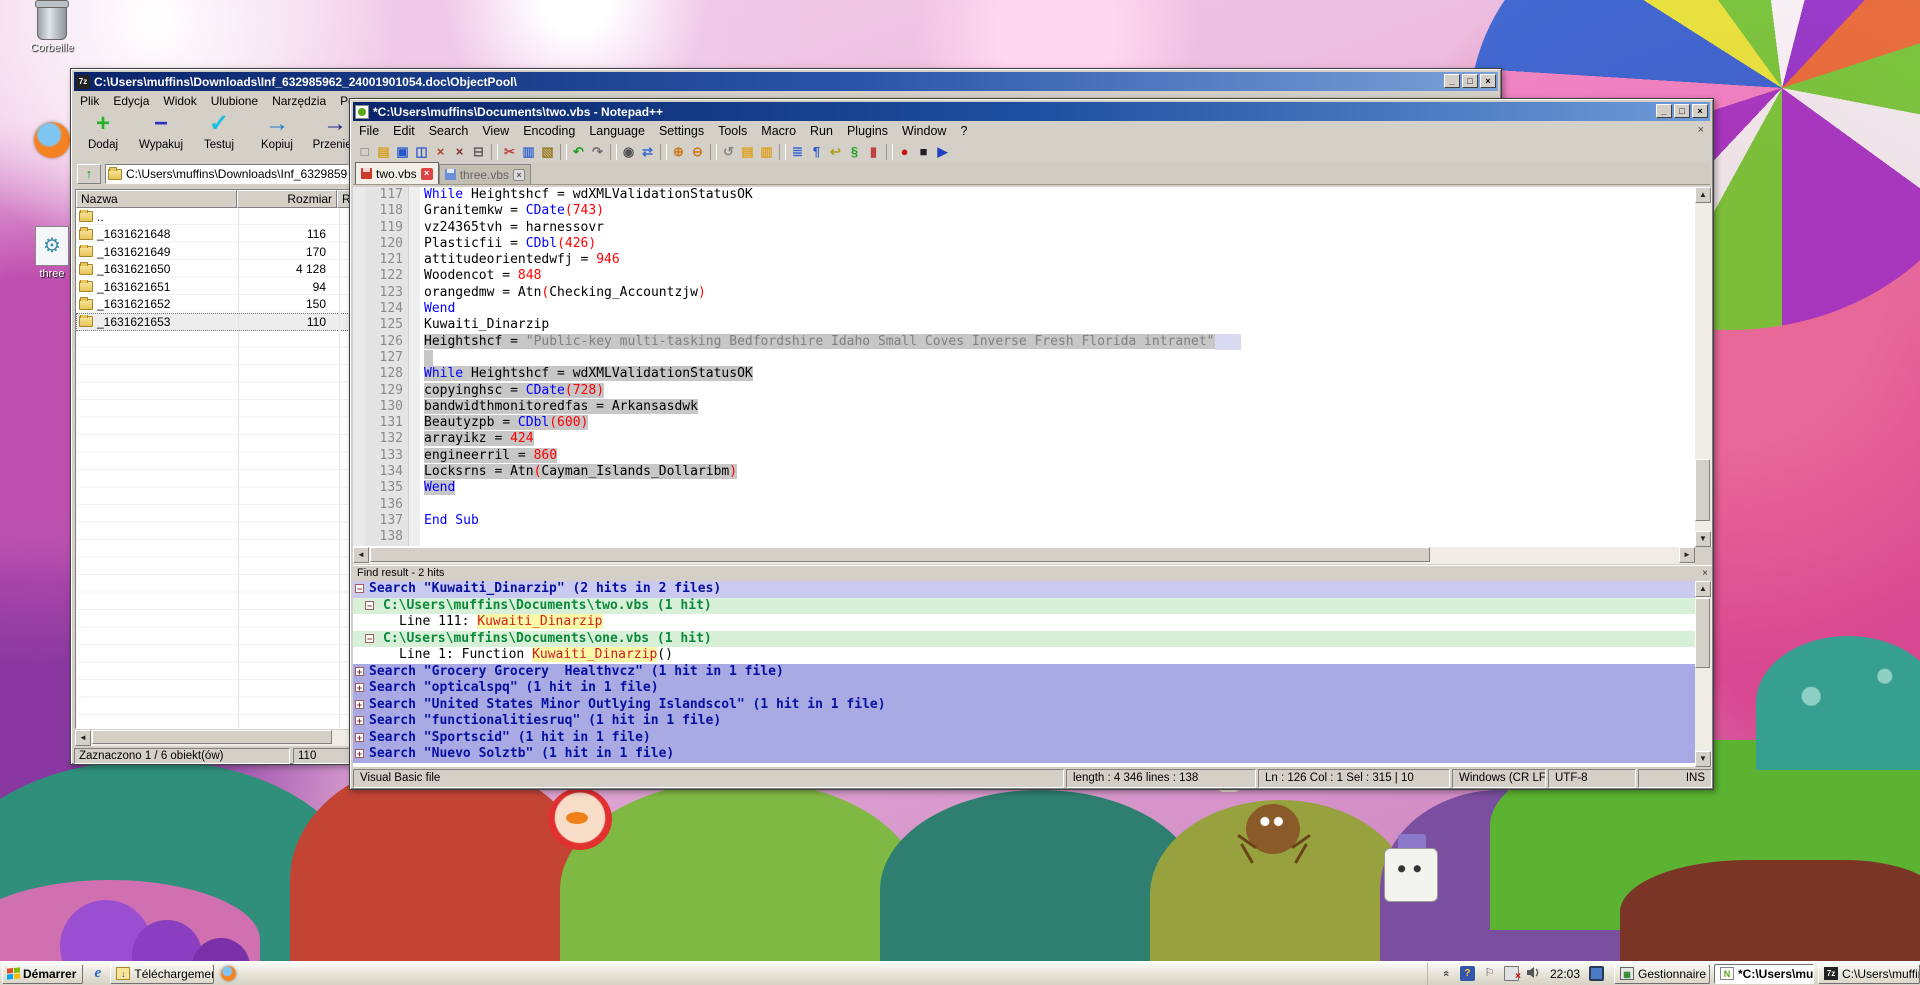  I want to click on editor-hscrollbar: ◄ ►, so click(1024, 555).